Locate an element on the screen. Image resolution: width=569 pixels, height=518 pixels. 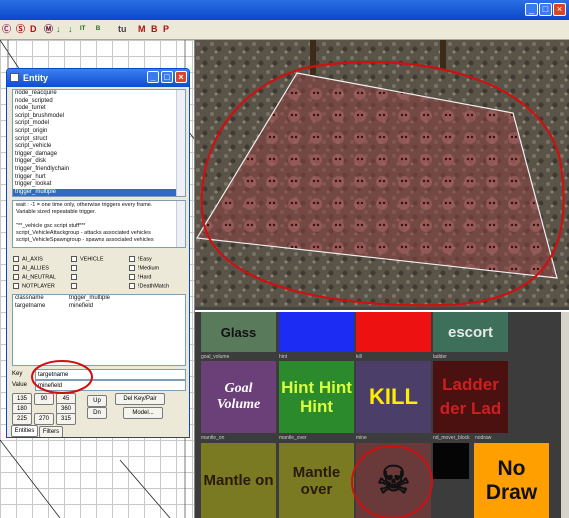
toolbar-button-6: ᴵᵀ is located at coordinates (83, 29).